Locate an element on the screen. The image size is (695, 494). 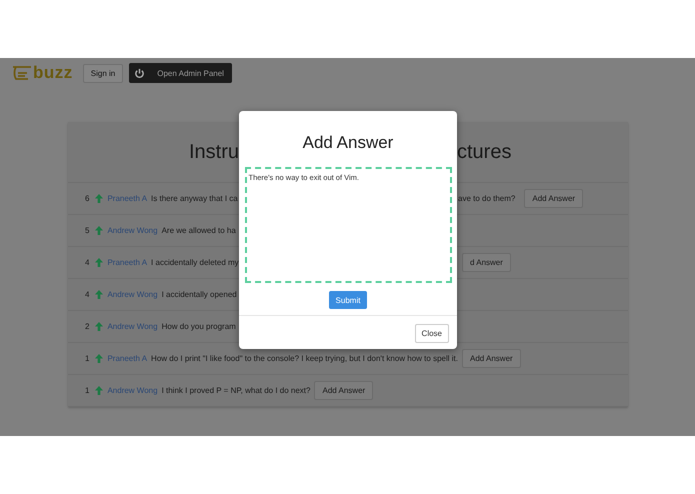
vote-count: 6 is located at coordinates (87, 198).